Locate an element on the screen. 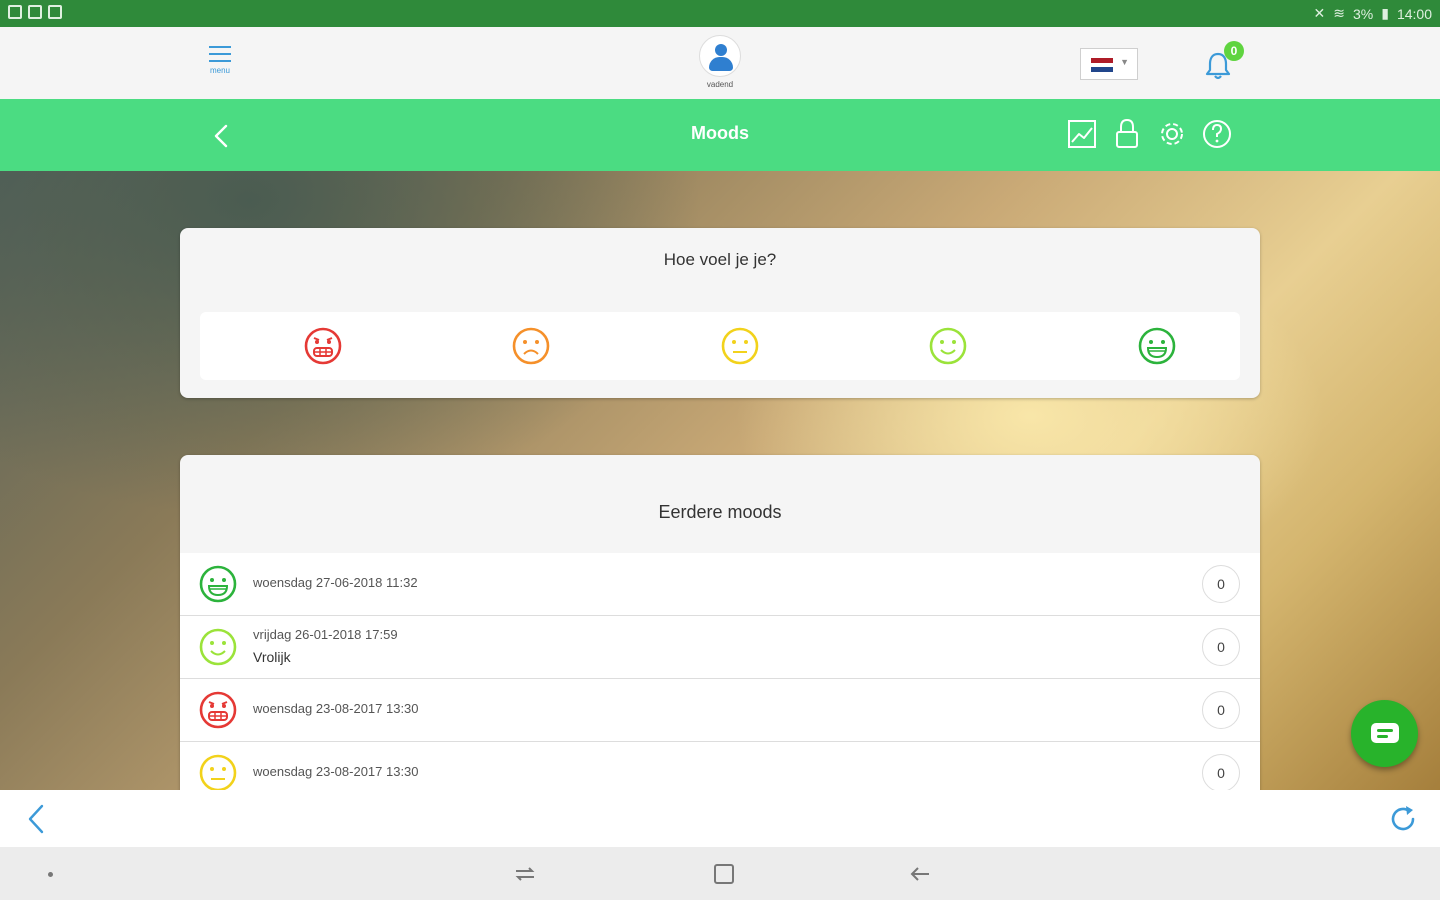  chevron-down-icon: ▼ is located at coordinates (1124, 62).